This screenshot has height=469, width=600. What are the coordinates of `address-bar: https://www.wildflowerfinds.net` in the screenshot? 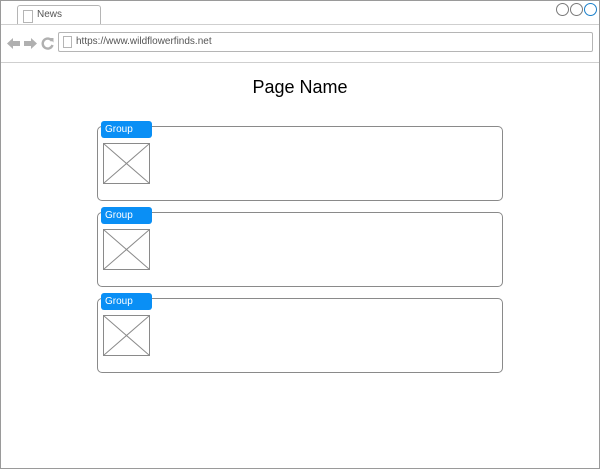 It's located at (325, 42).